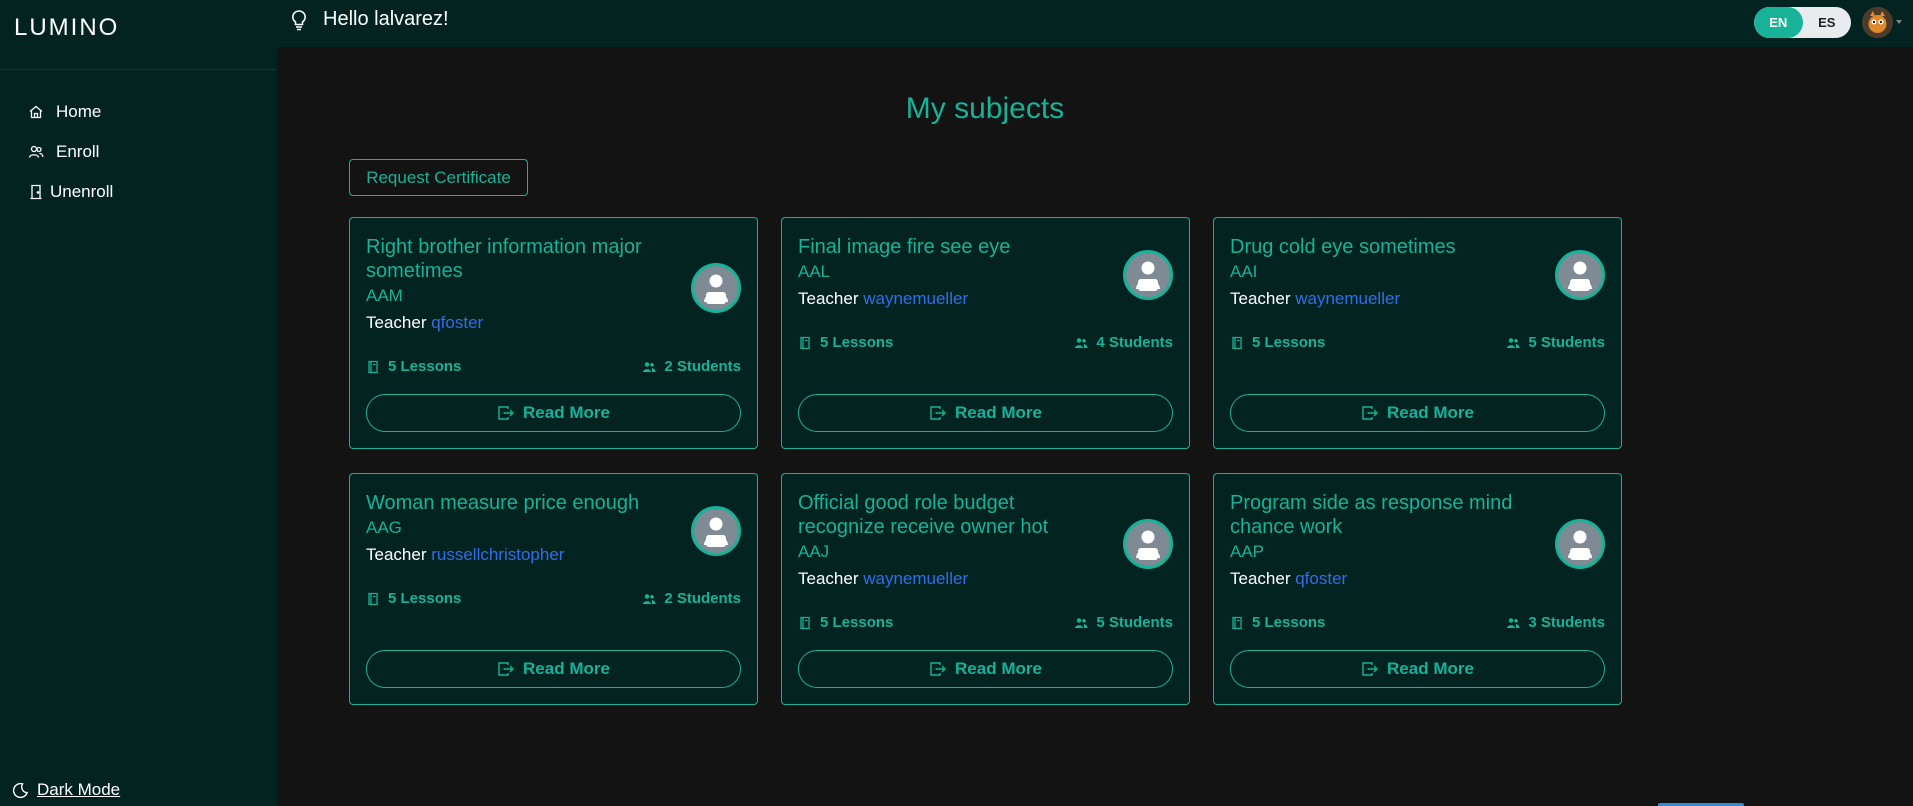  I want to click on language-es-button: ES, so click(1827, 22).